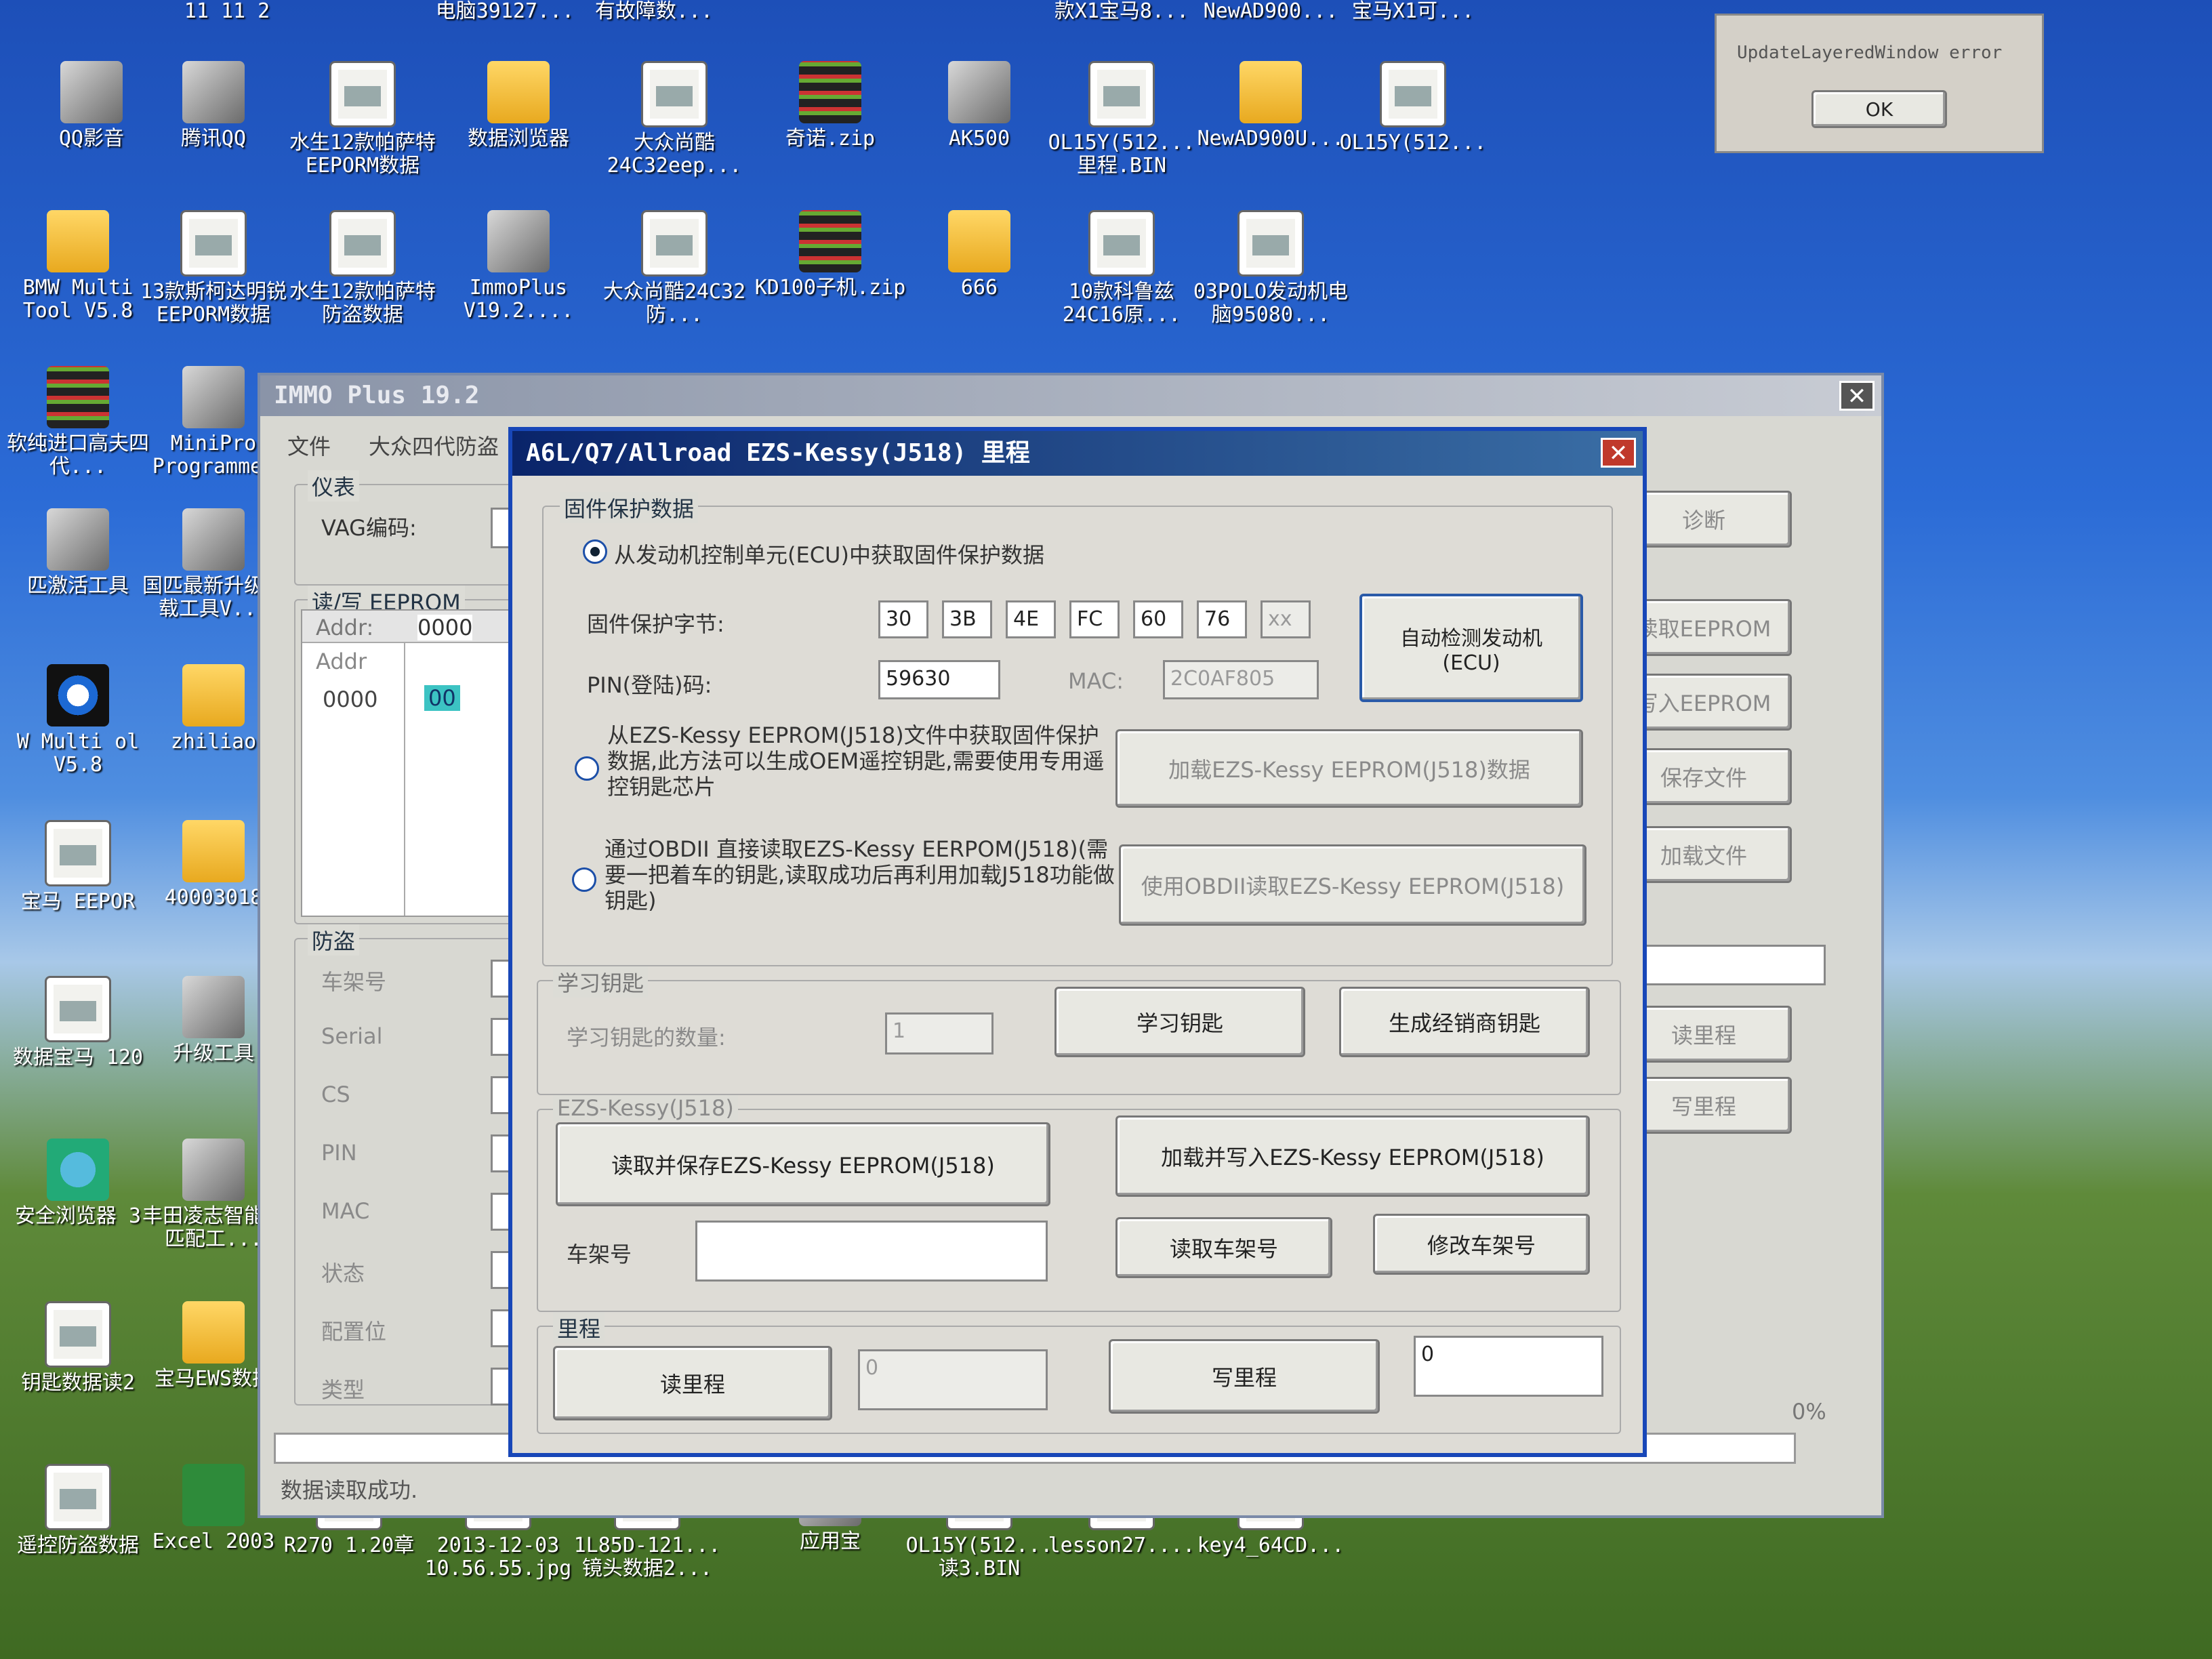 This screenshot has height=1659, width=2212. What do you see at coordinates (414, 763) in the screenshot?
I see `hex-grid: Addr: 0000 Addr 0000 00` at bounding box center [414, 763].